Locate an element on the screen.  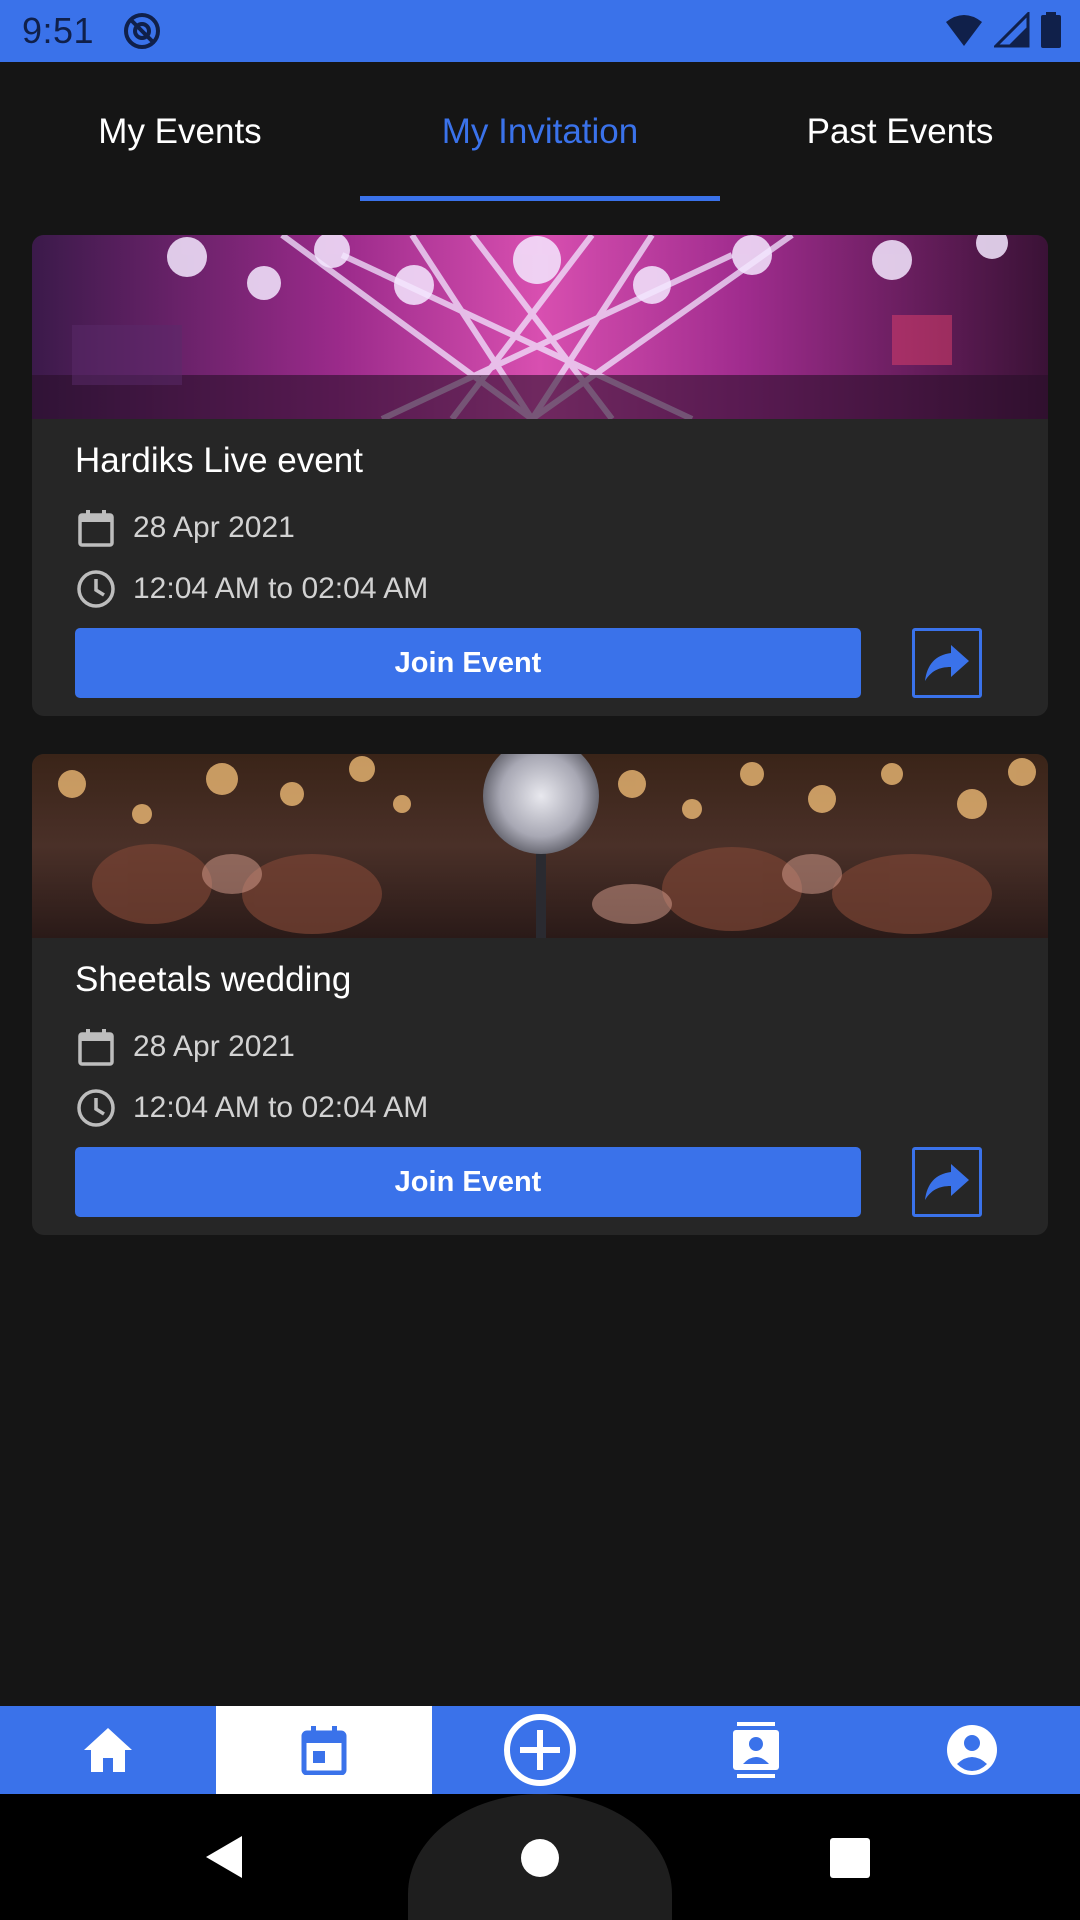
nav-add is located at coordinates (540, 1750).